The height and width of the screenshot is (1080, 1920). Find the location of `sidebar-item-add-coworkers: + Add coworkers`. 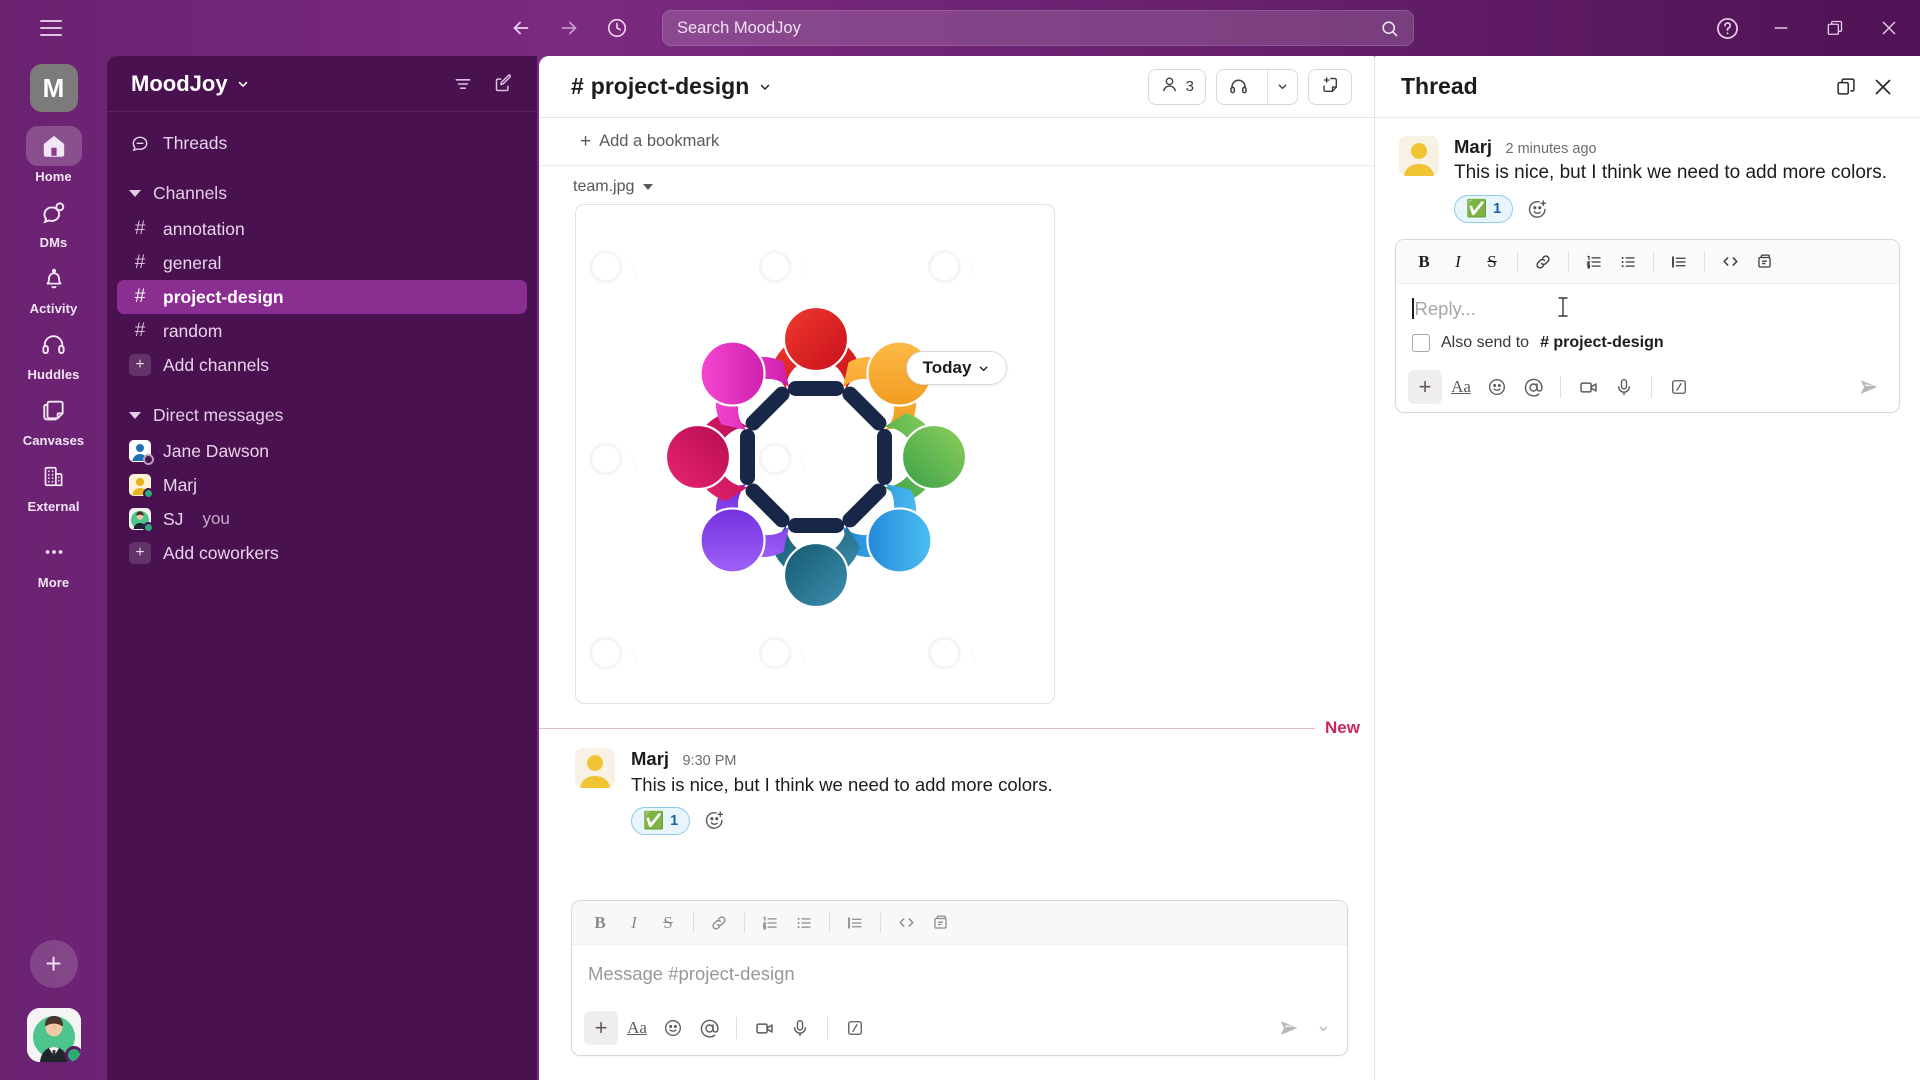

sidebar-item-add-coworkers: + Add coworkers is located at coordinates (322, 553).